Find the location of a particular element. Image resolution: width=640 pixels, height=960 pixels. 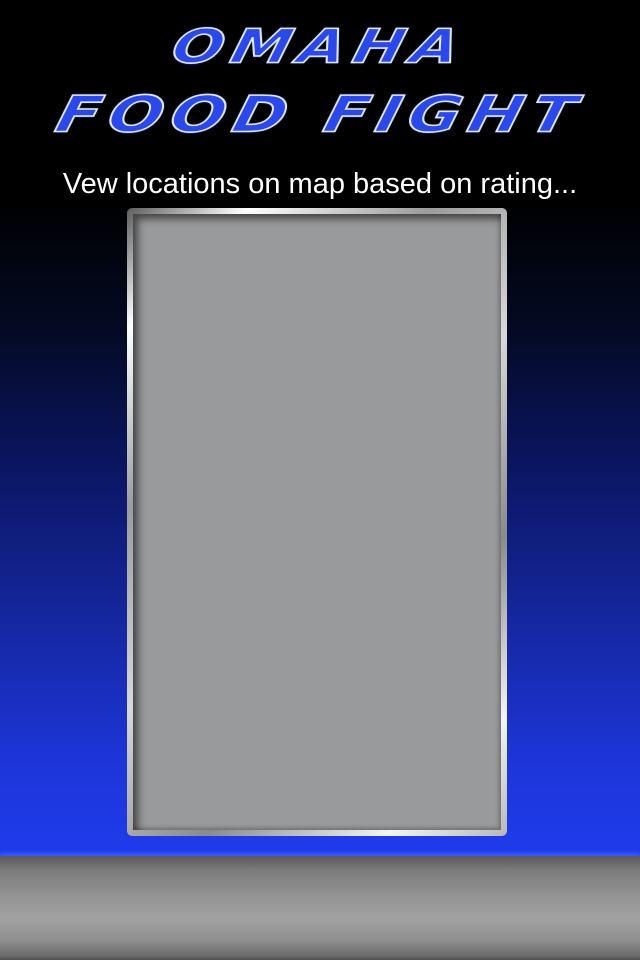

app-logo-food-fight: FOOD FIGHT is located at coordinates (319, 114).